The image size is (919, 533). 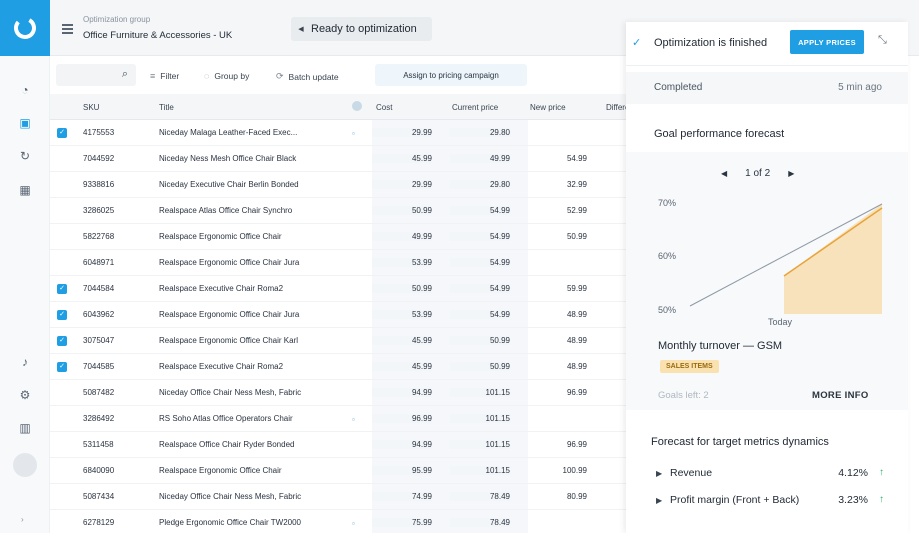 I want to click on collapse-icon: ⤡, so click(x=882, y=40).